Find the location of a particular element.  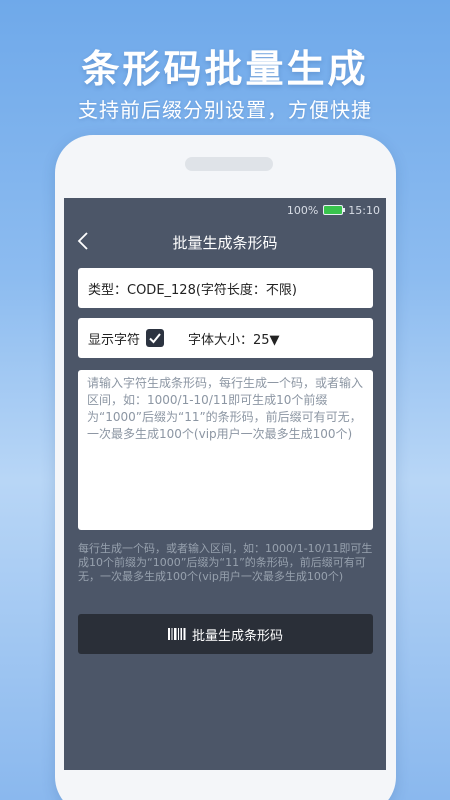

page-title: 批量生成条形码 is located at coordinates (225, 243).